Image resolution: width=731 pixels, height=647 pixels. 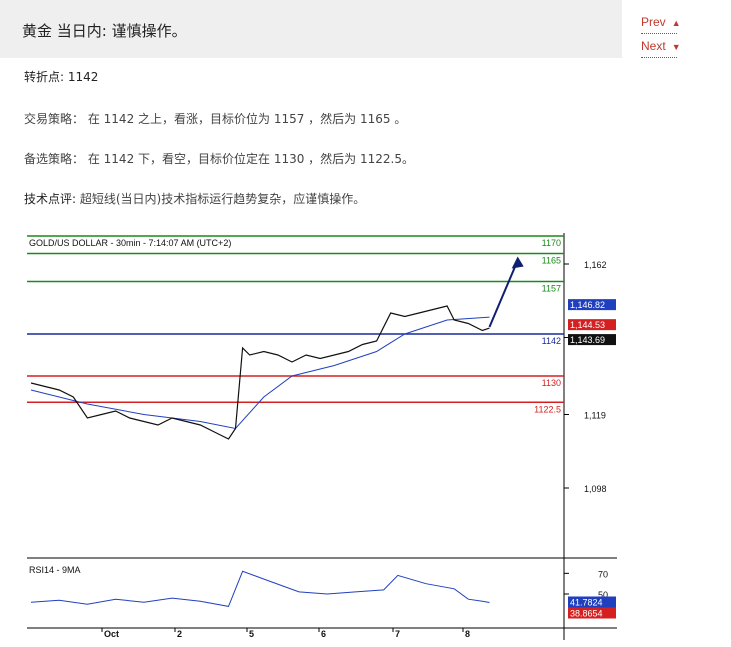 What do you see at coordinates (551, 383) in the screenshot?
I see `level-label-1130: 1130` at bounding box center [551, 383].